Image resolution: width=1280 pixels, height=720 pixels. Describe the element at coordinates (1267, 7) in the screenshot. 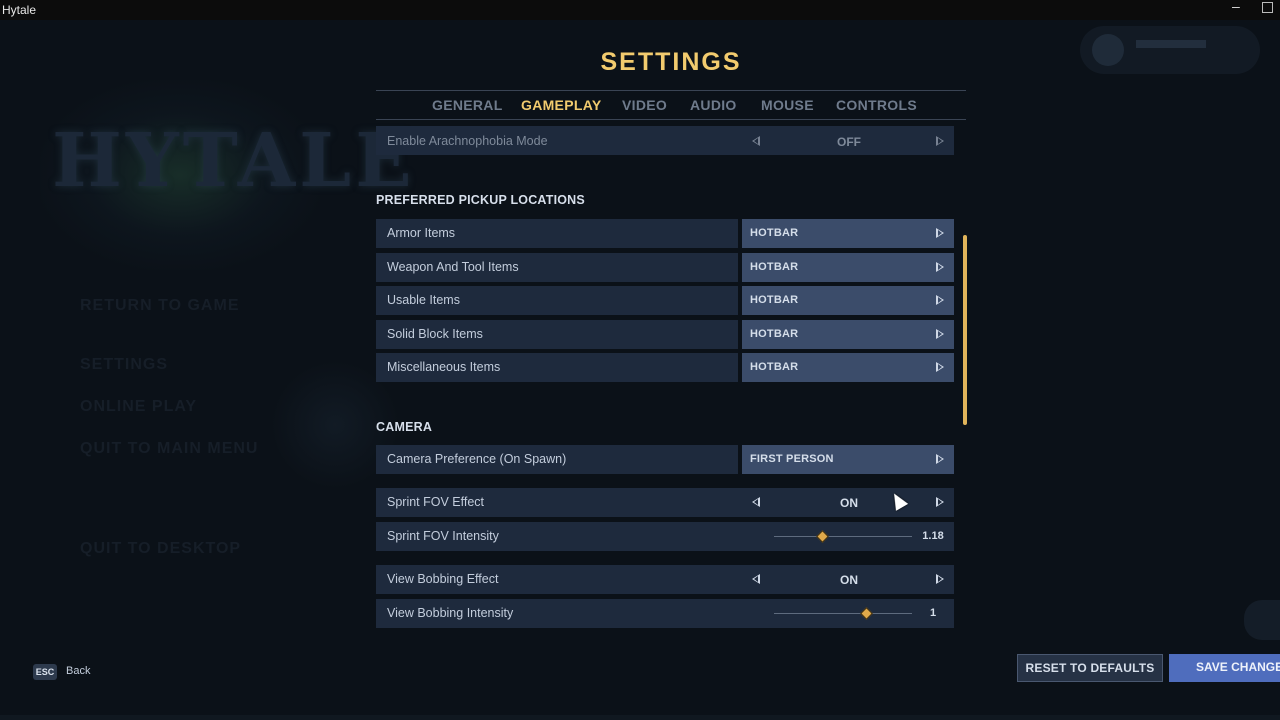

I see `maximize-icon` at that location.